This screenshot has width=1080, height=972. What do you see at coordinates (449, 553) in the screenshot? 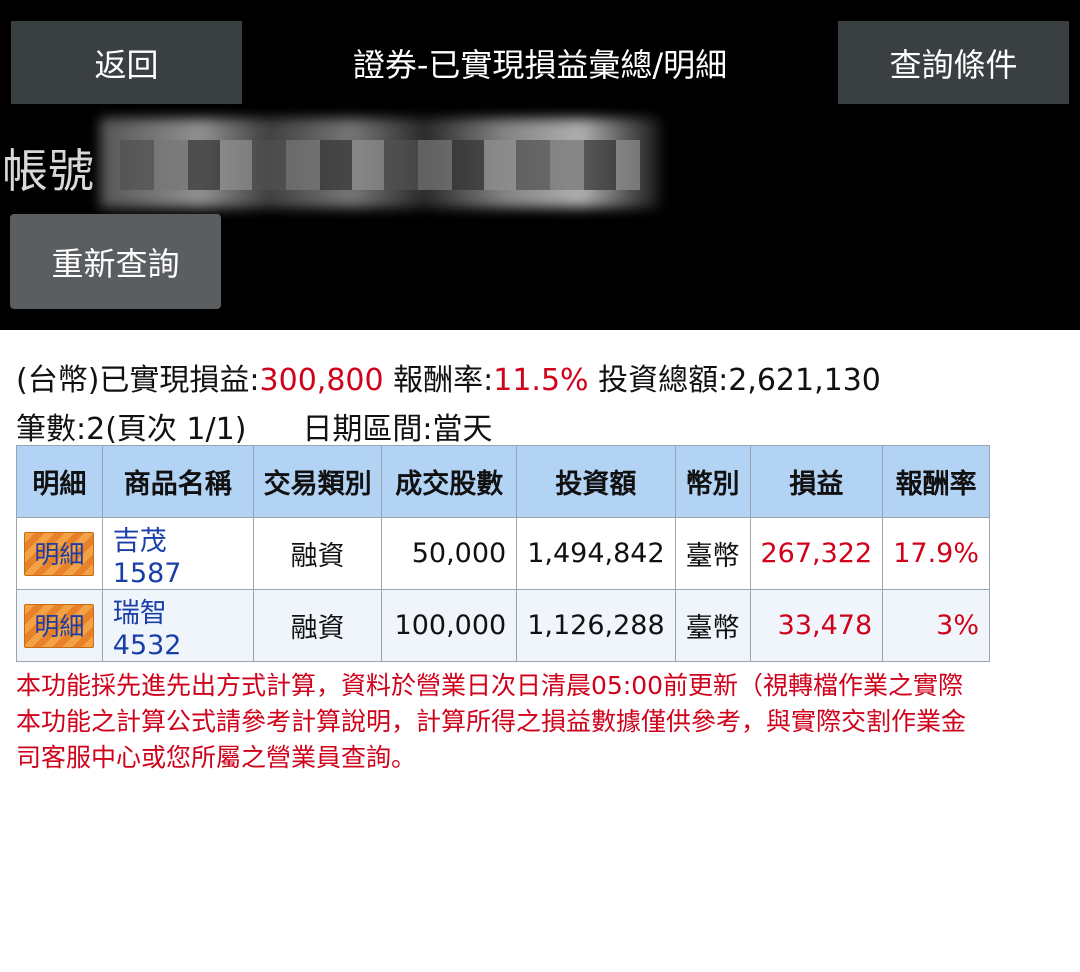
I see `shares: 50,000` at bounding box center [449, 553].